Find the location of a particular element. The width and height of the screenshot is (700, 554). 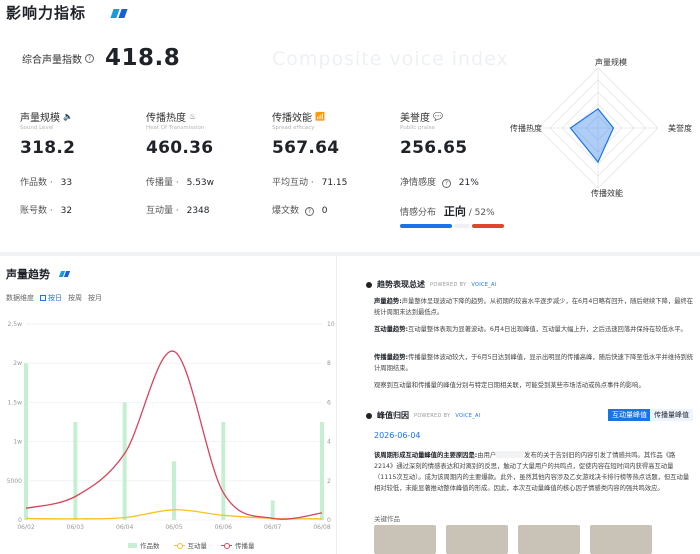

metric-title: 传播热度 is located at coordinates (166, 118).